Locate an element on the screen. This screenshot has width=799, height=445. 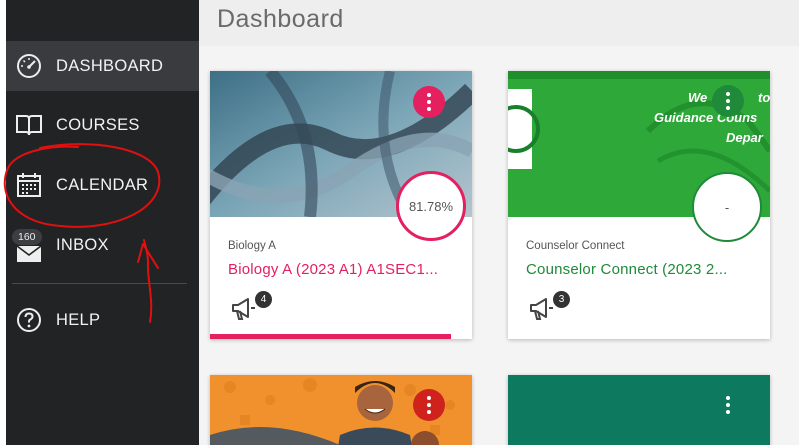
banner-welcome-text: Depar is located at coordinates (745, 137).